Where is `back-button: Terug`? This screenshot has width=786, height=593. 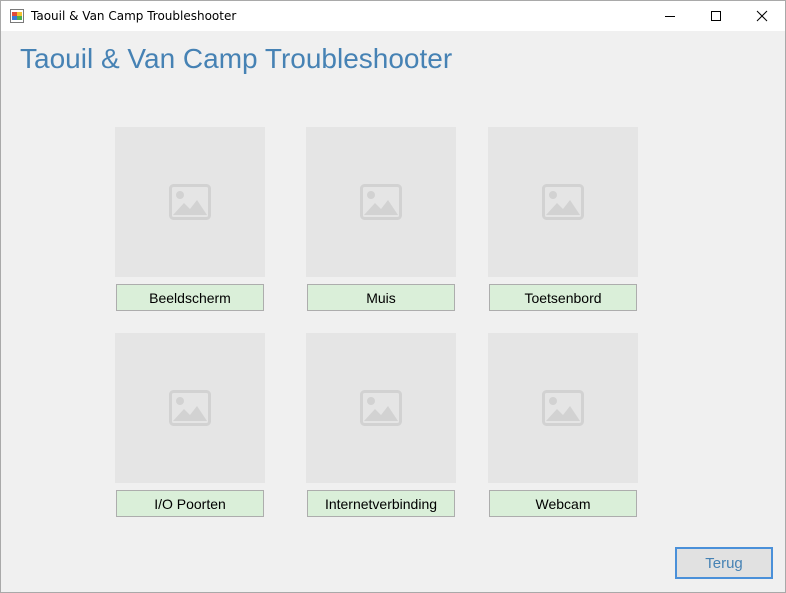 back-button: Terug is located at coordinates (724, 563).